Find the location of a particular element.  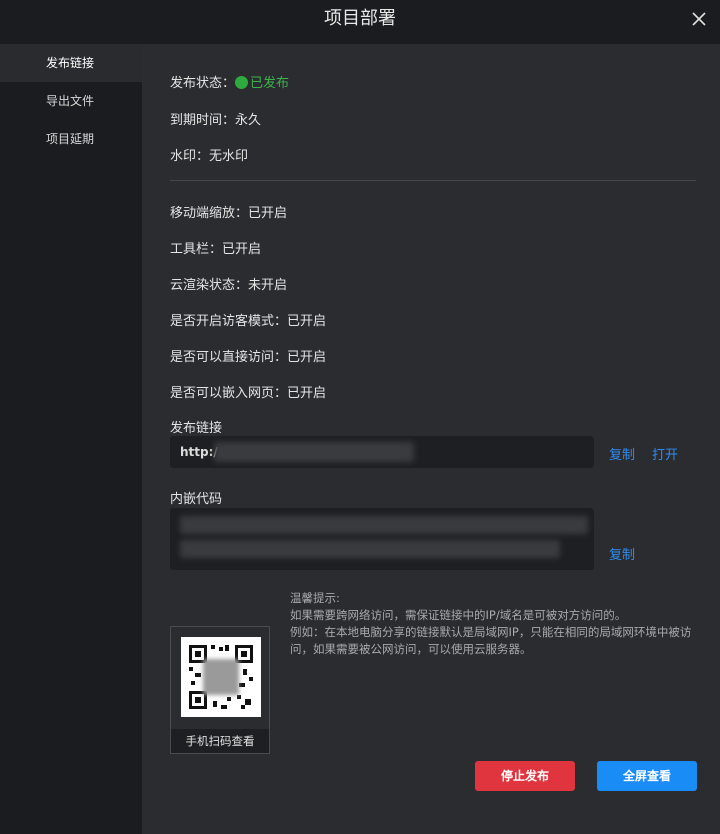

dialog-title: 项目部署 is located at coordinates (360, 18).